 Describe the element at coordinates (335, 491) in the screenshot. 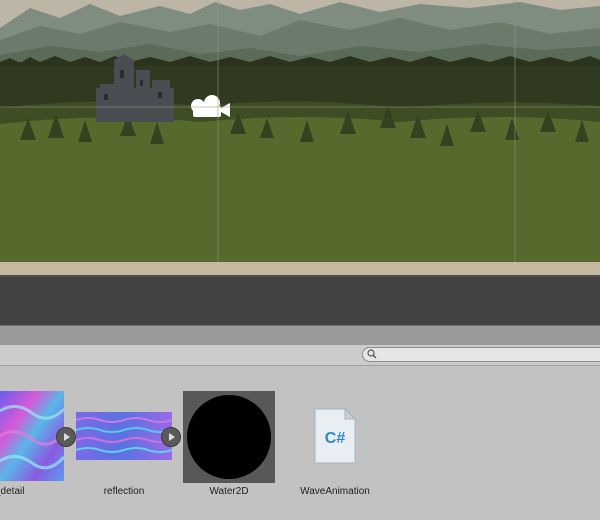

I see `asset-label: WaveAnimation` at that location.